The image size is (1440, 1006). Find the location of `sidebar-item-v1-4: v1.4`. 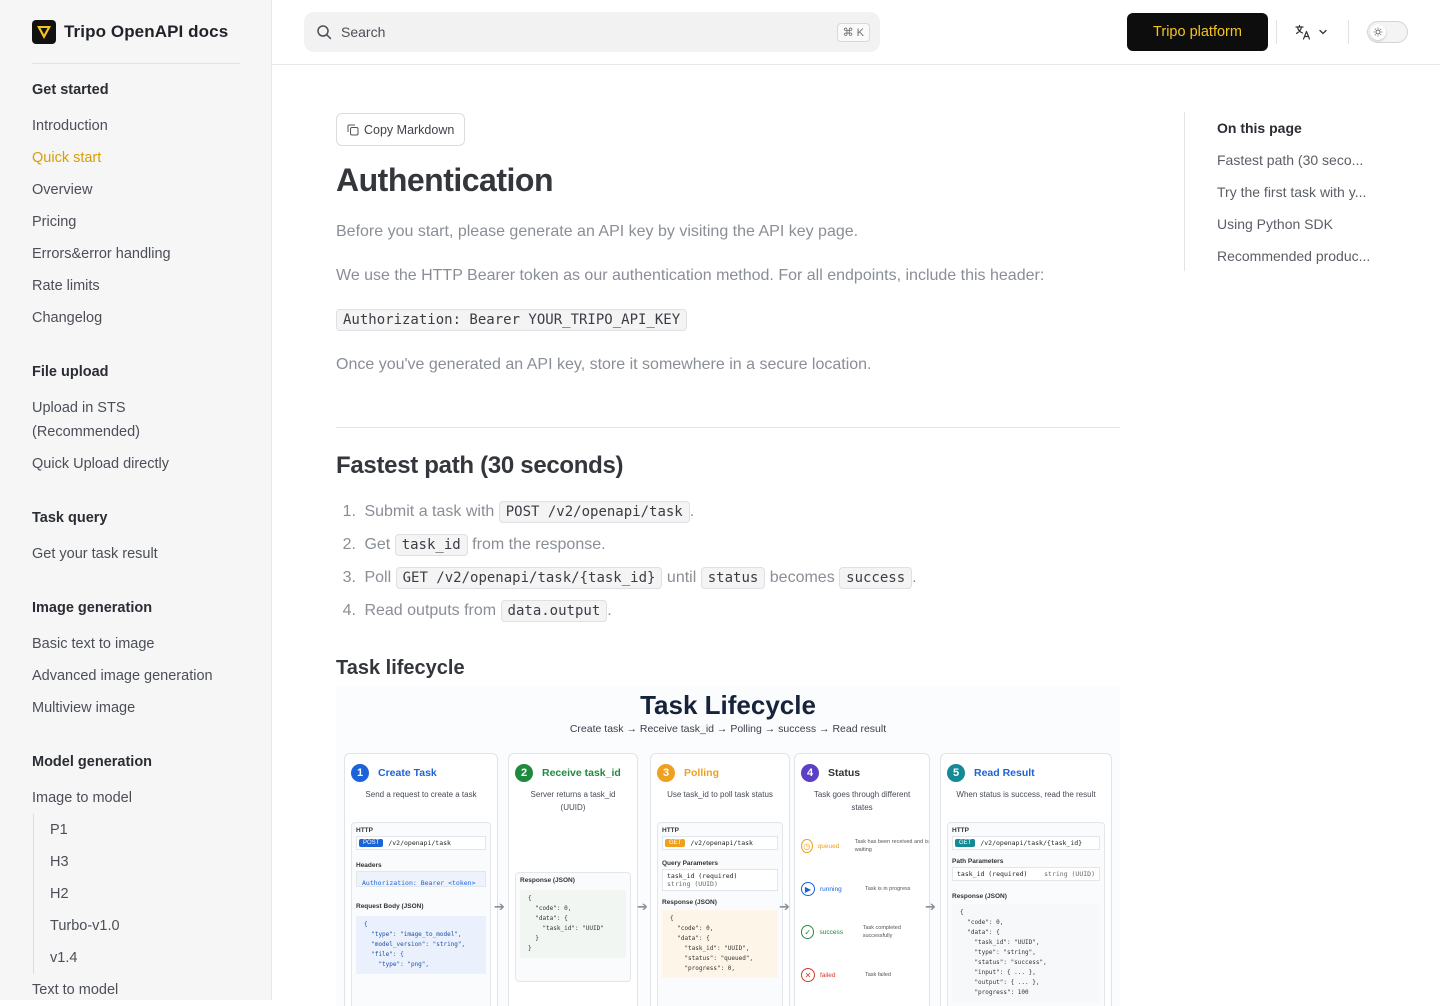

sidebar-item-v1-4: v1.4 is located at coordinates (145, 958).